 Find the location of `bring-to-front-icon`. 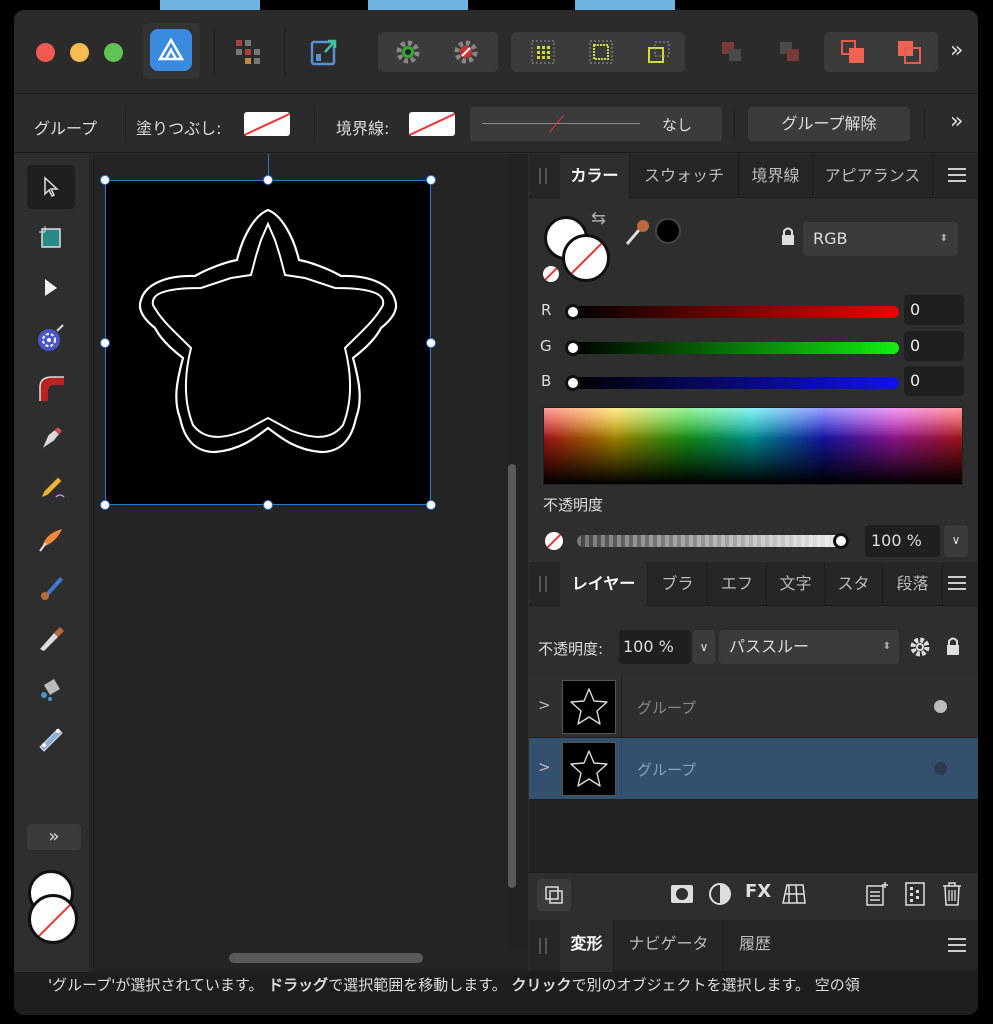

bring-to-front-icon is located at coordinates (853, 52).